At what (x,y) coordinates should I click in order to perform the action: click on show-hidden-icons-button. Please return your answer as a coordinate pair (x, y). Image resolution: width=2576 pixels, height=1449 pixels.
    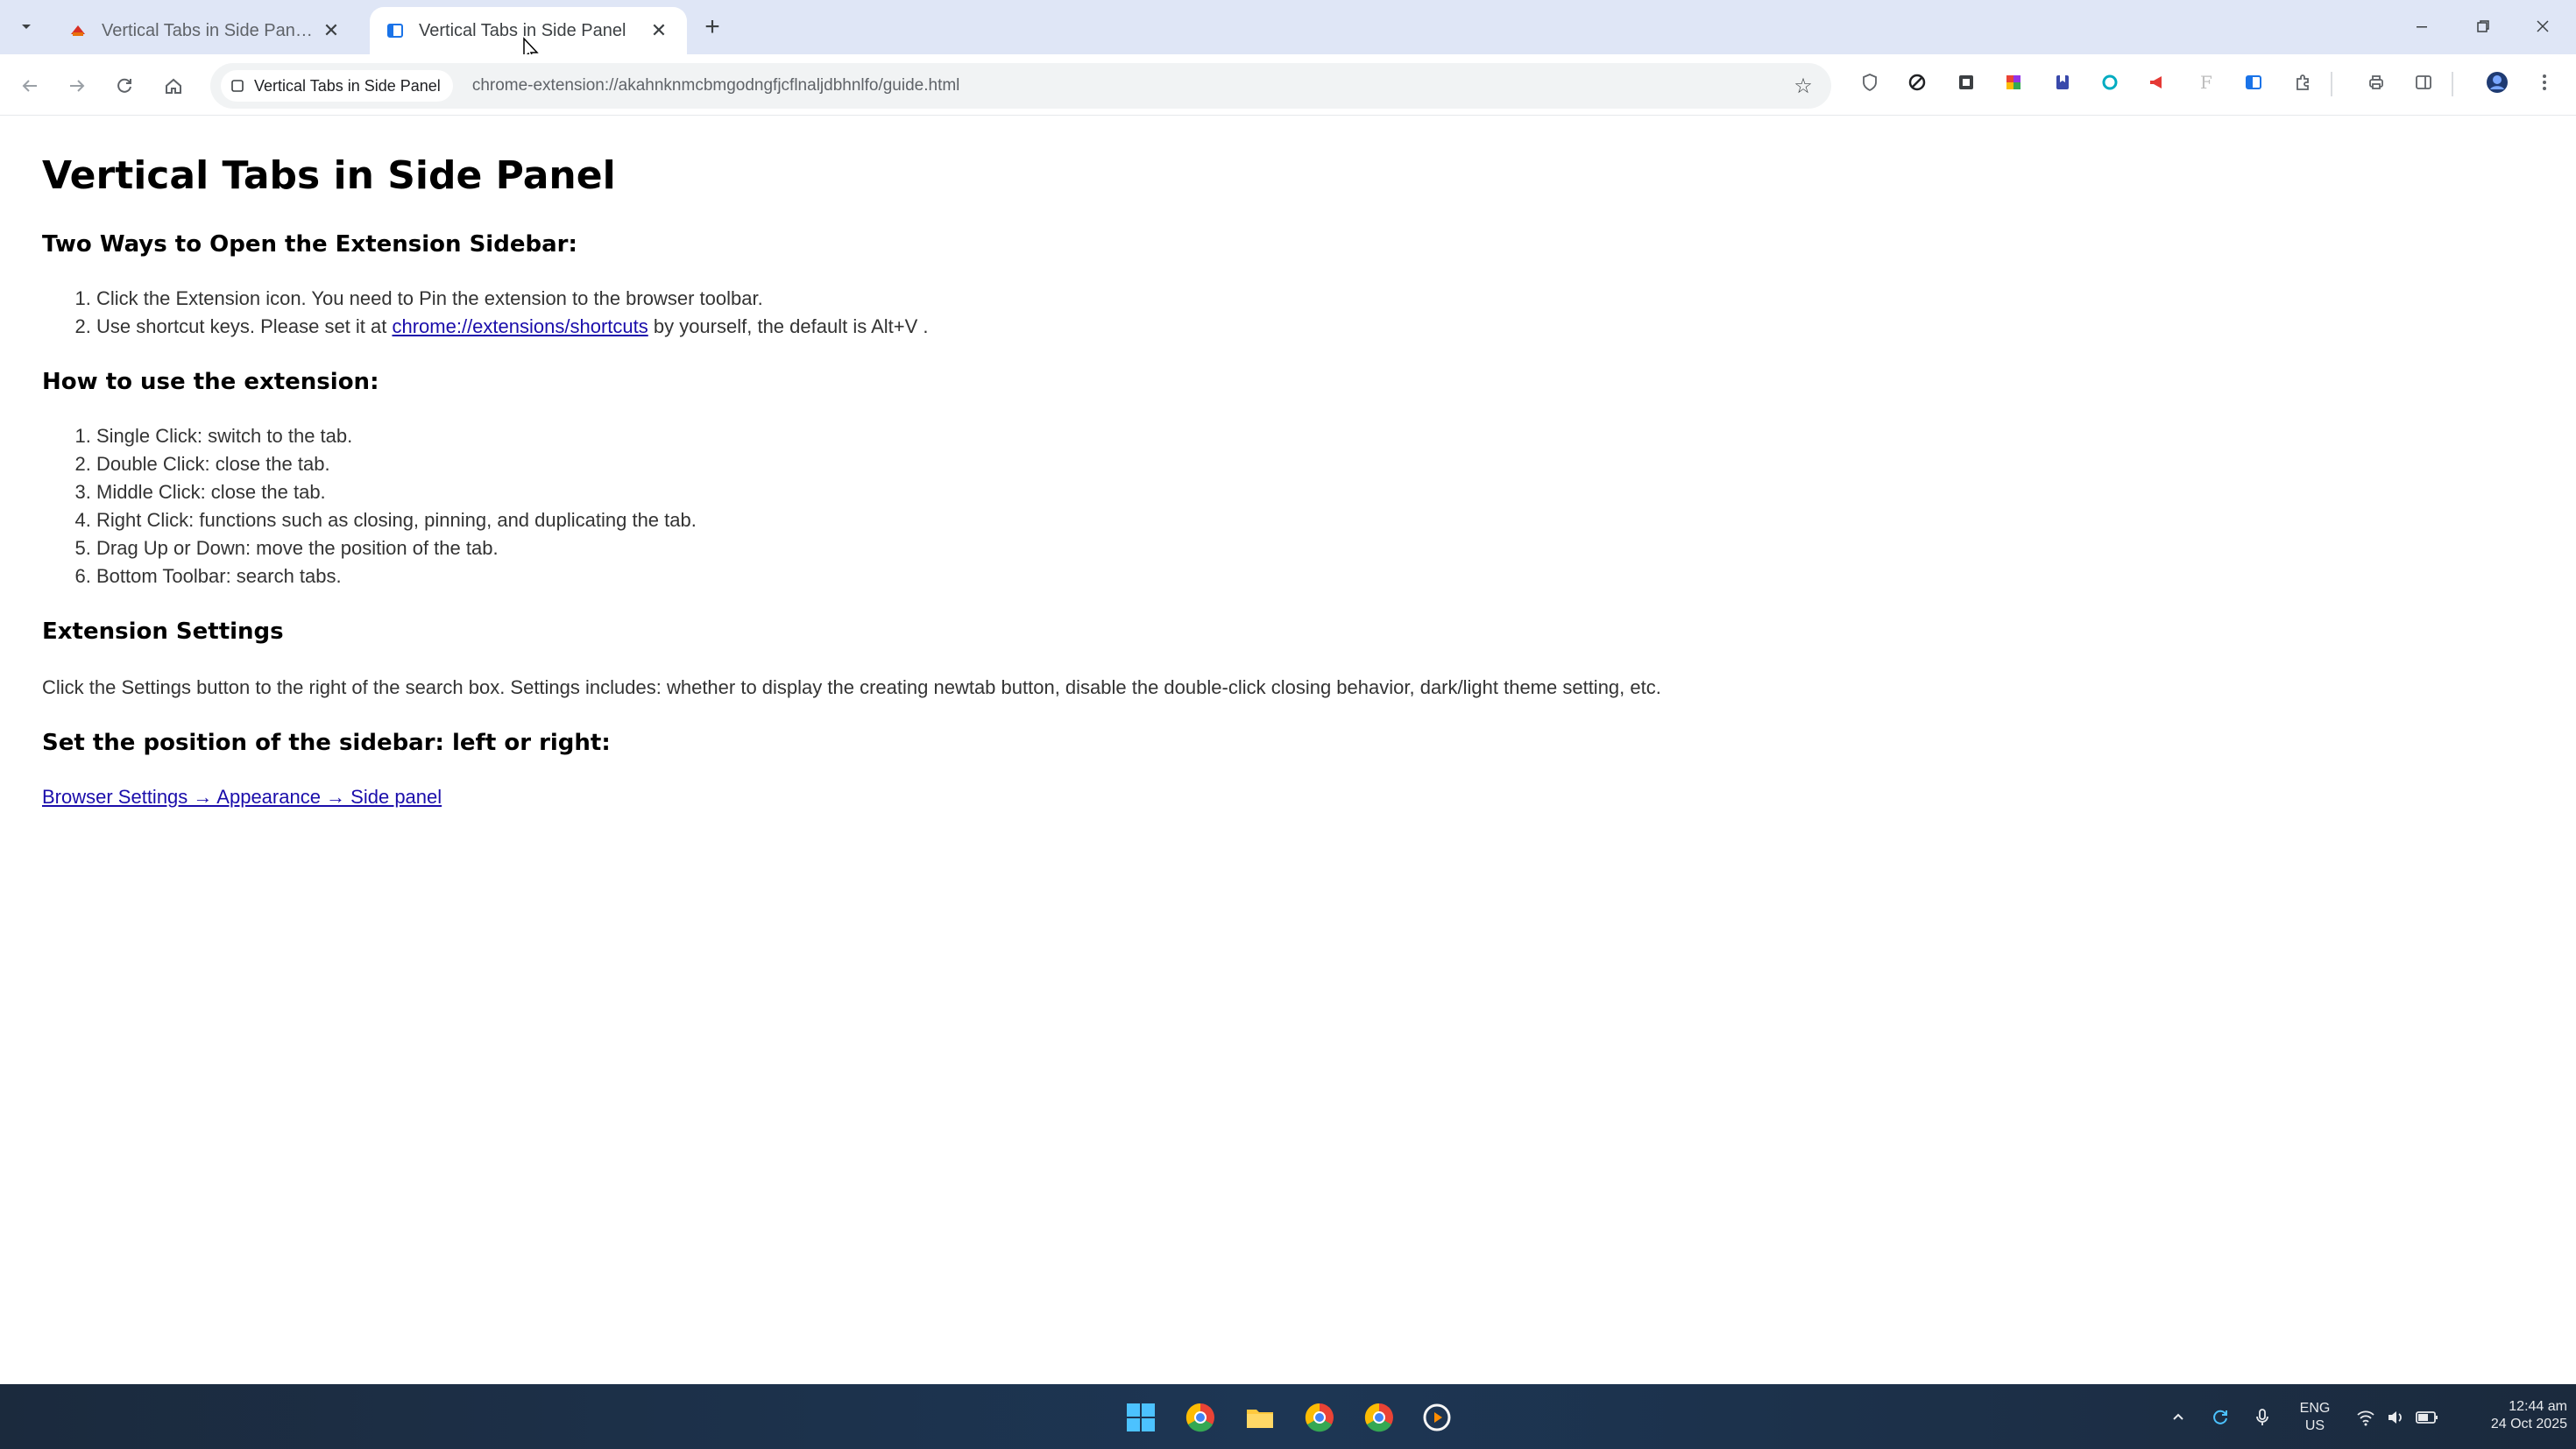
    Looking at the image, I should click on (2178, 1417).